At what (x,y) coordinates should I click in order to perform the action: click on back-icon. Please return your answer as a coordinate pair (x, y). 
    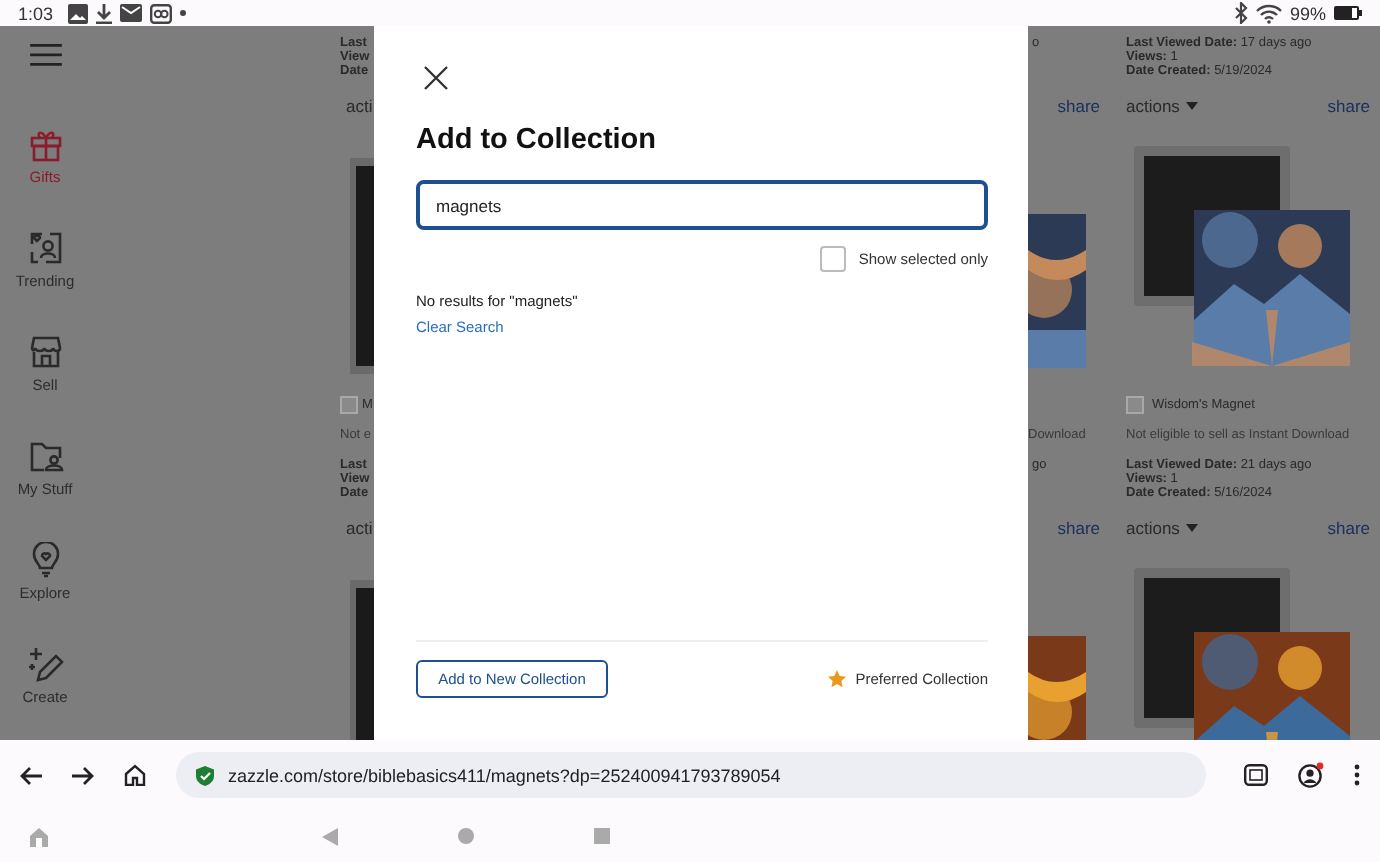
    Looking at the image, I should click on (31, 775).